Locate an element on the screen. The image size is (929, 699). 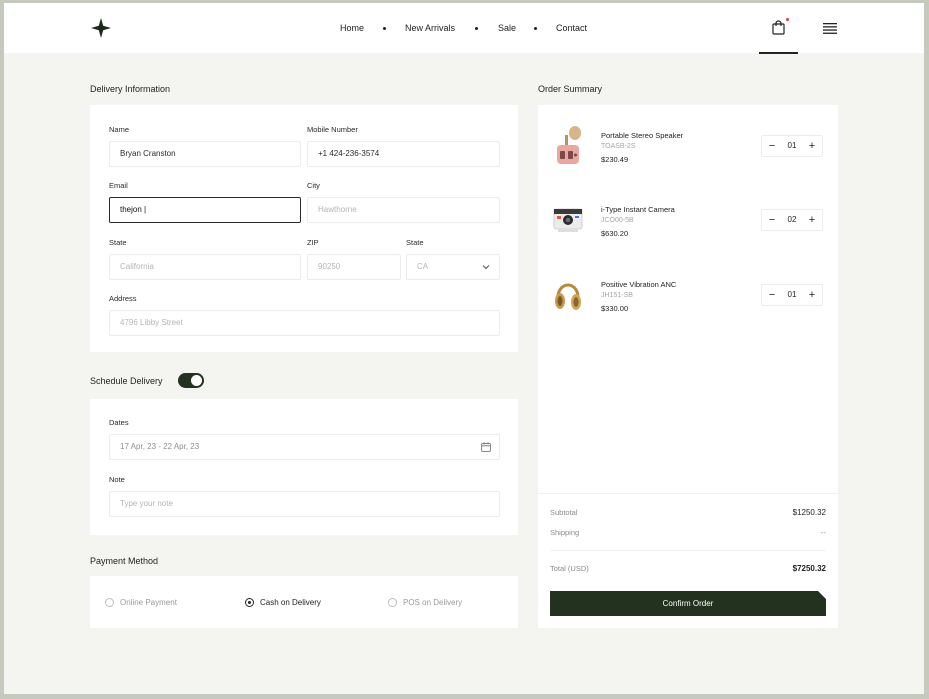
item-name: Portable Stereo Speaker is located at coordinates (642, 135).